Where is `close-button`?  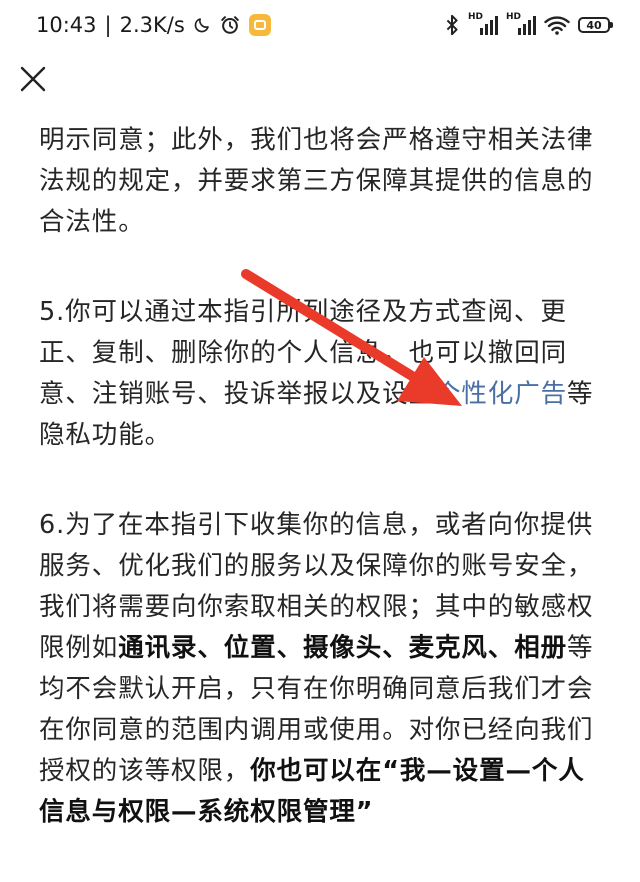 close-button is located at coordinates (33, 79).